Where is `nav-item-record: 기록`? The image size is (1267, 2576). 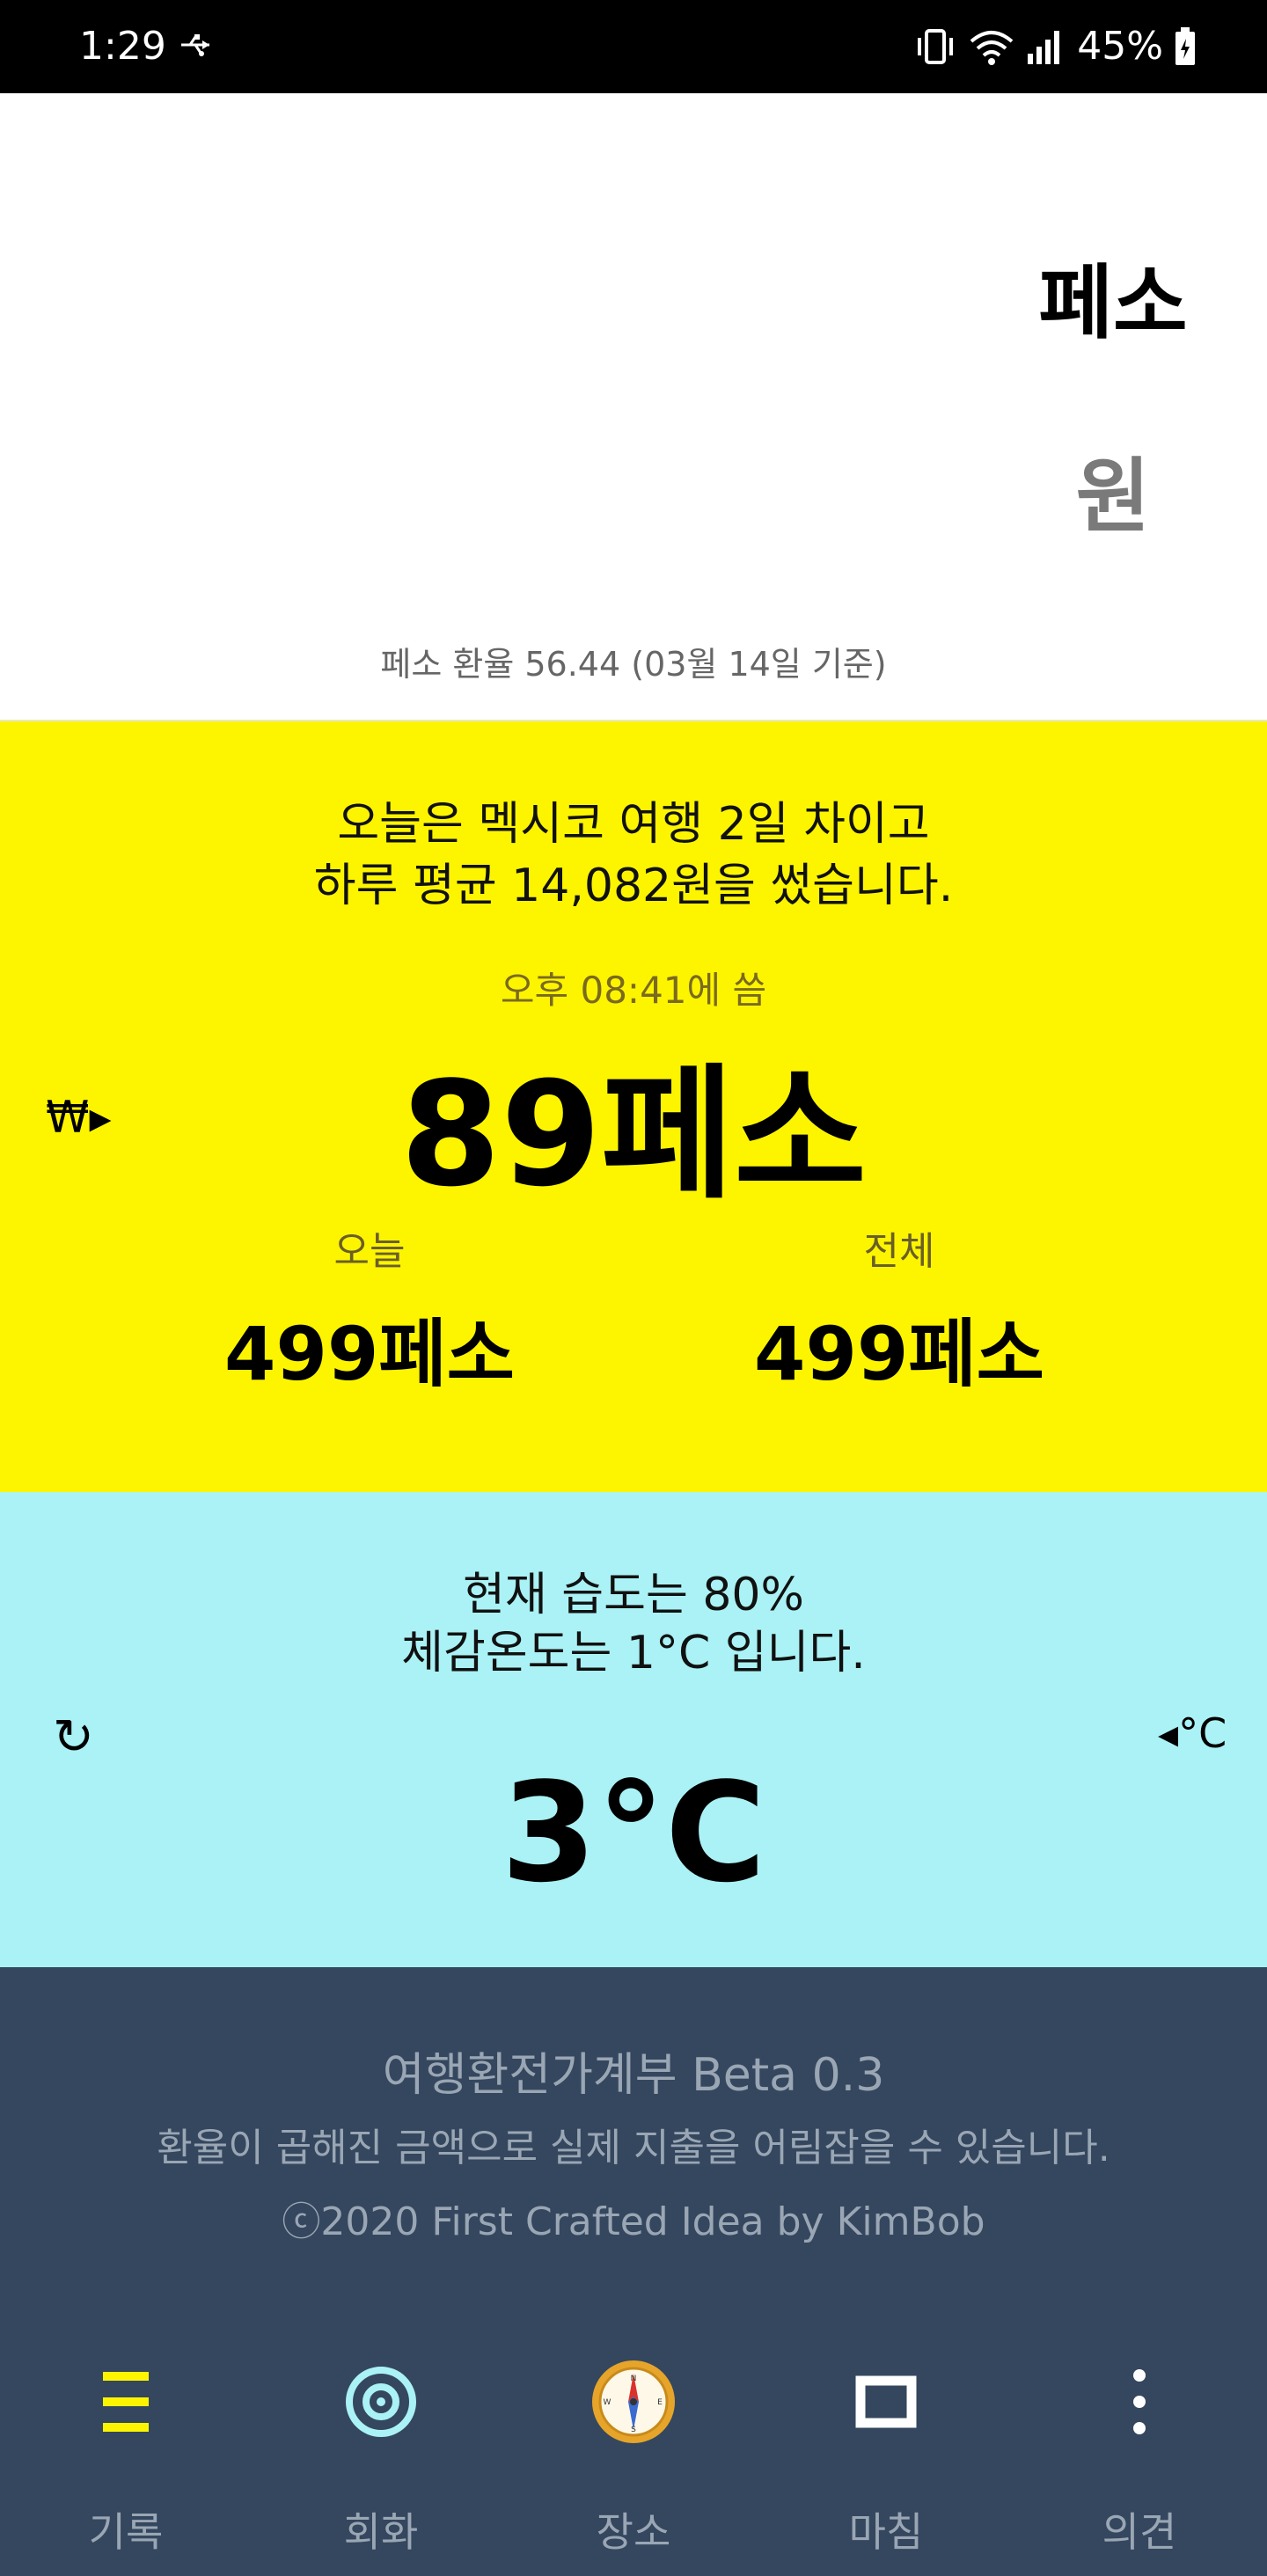 nav-item-record: 기록 is located at coordinates (126, 2463).